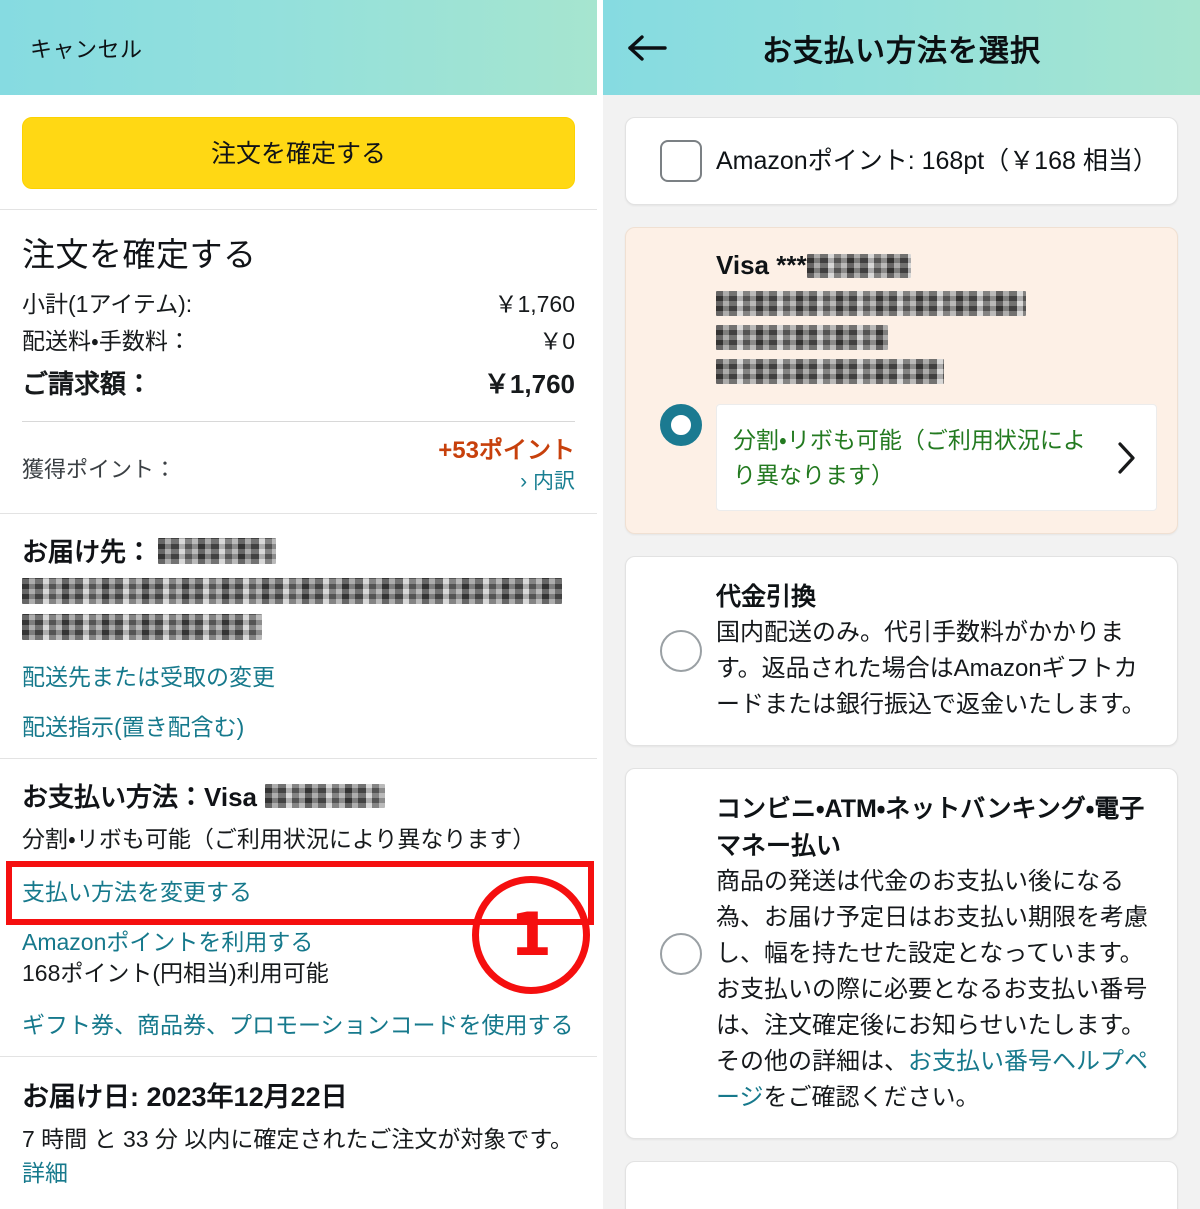  I want to click on cod-control, so click(681, 651).